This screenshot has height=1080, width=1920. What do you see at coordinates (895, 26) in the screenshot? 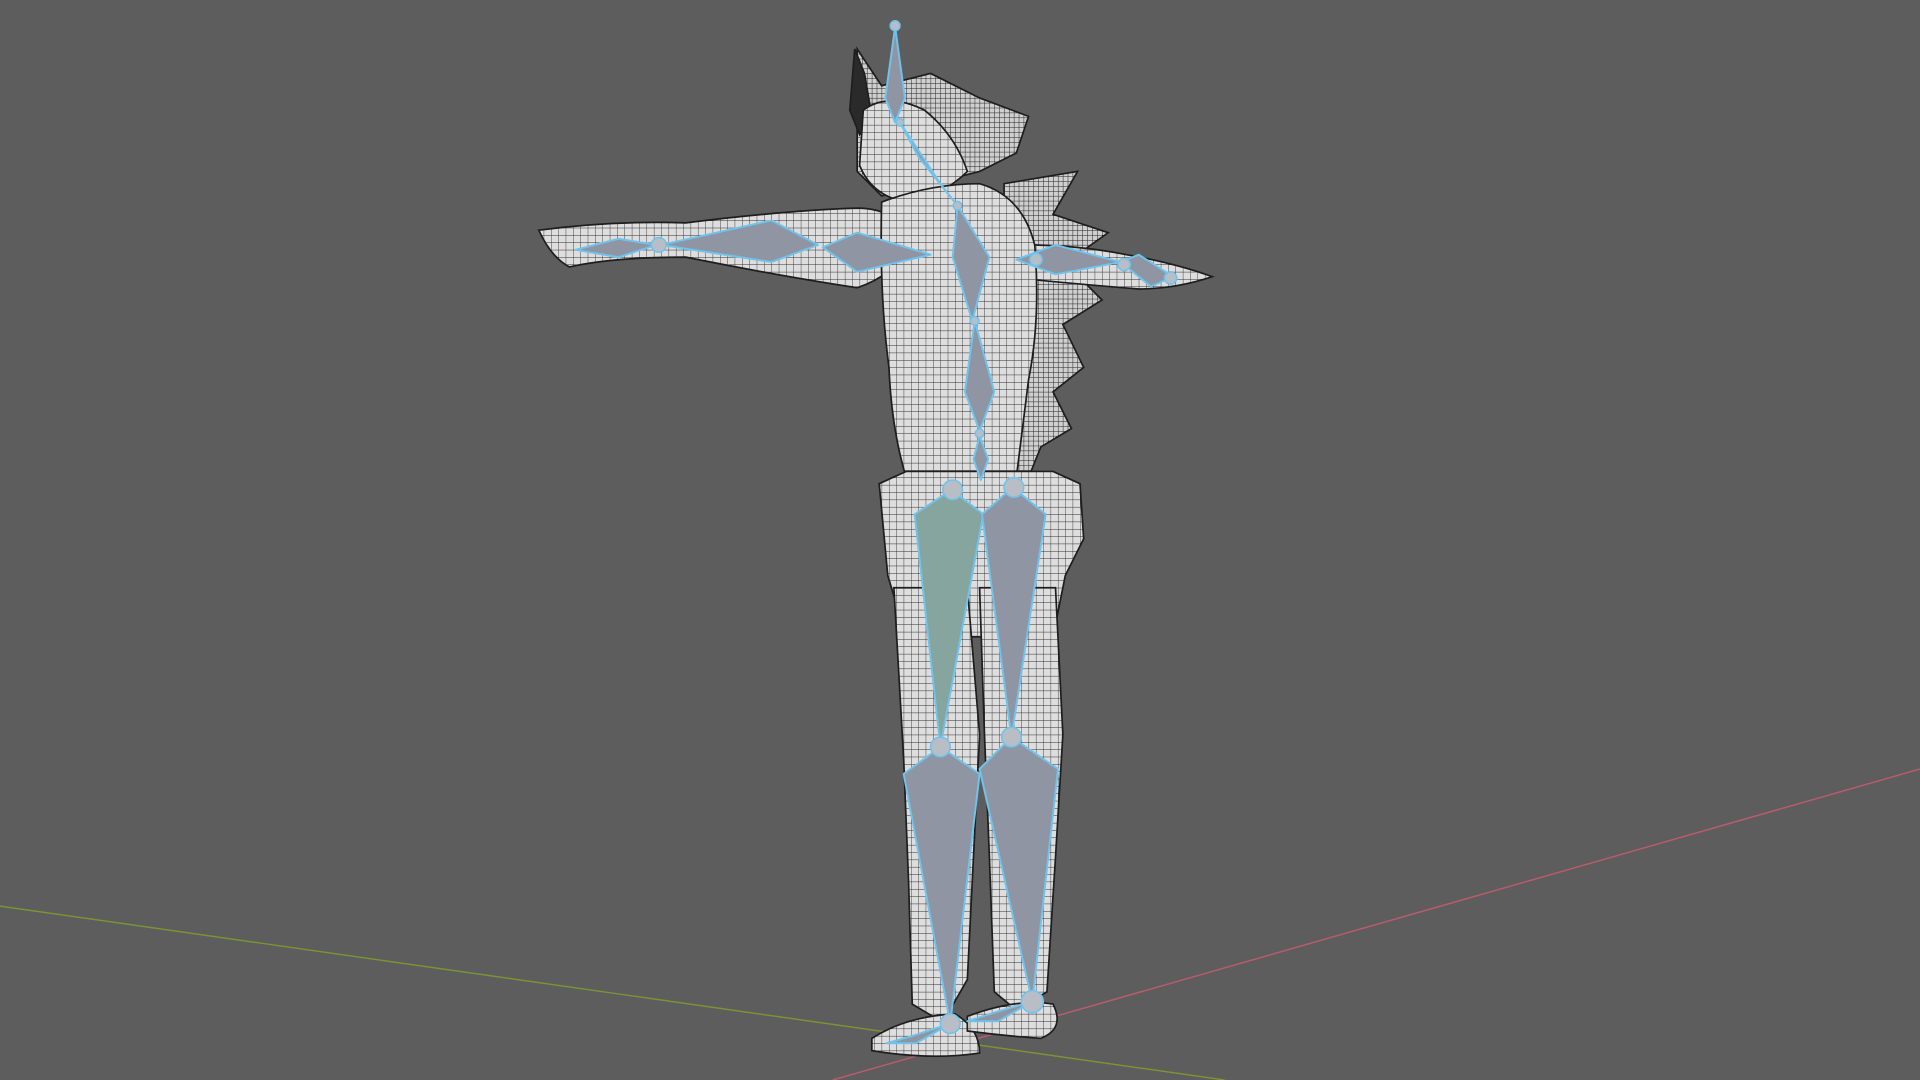
I see `joint-head-tip` at bounding box center [895, 26].